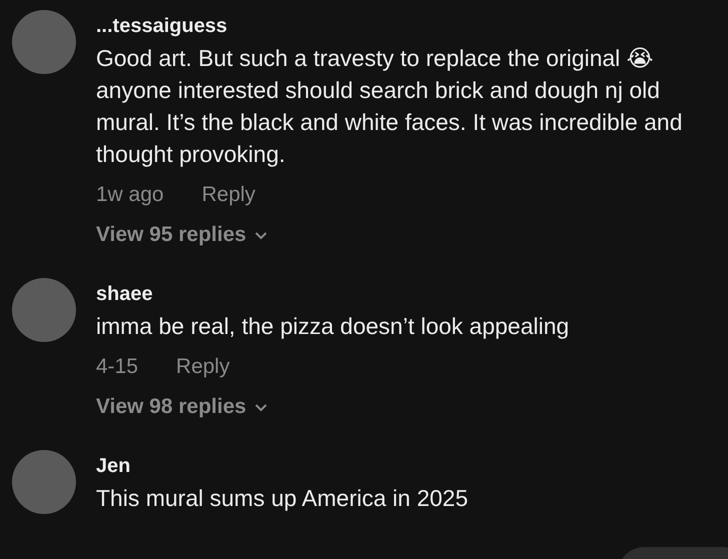  Describe the element at coordinates (282, 498) in the screenshot. I see `comment-text: This mural sums up America in 2025` at that location.